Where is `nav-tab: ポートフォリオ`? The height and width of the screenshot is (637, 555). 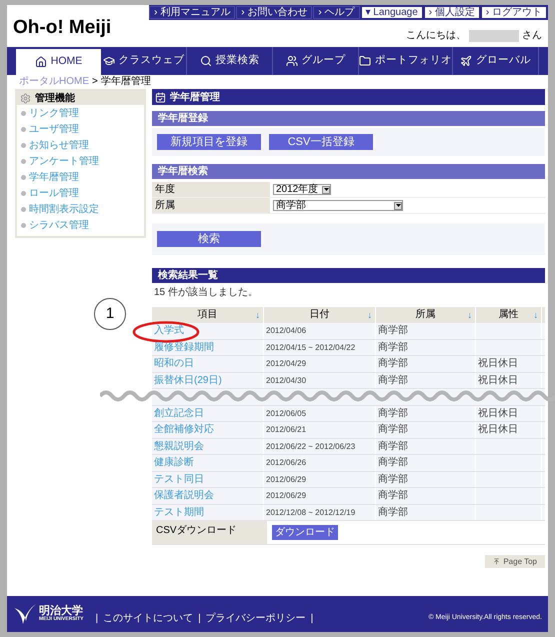
nav-tab: ポートフォリオ is located at coordinates (406, 61).